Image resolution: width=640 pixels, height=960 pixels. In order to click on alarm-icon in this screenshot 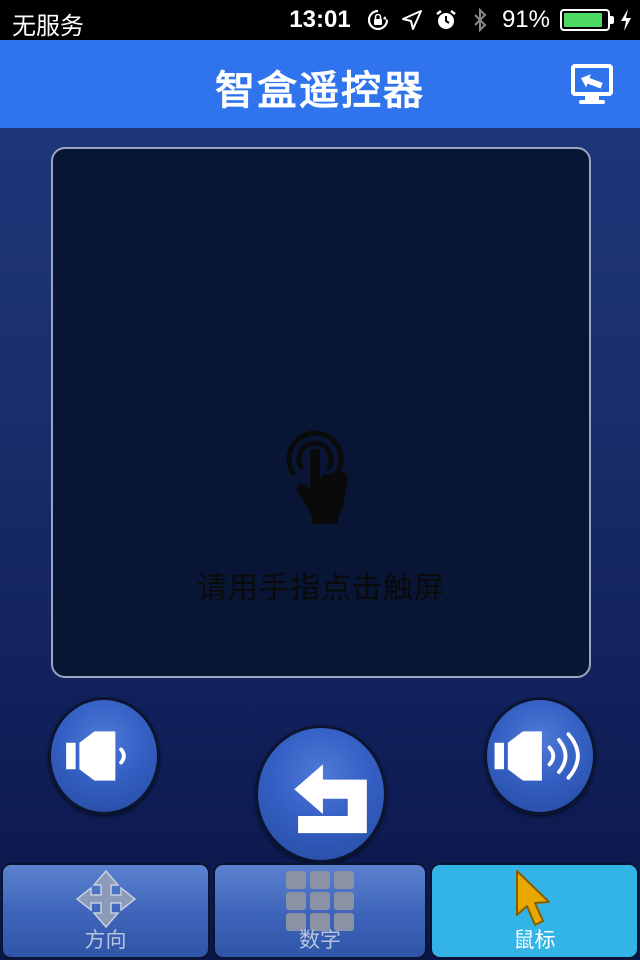, I will do `click(446, 19)`.